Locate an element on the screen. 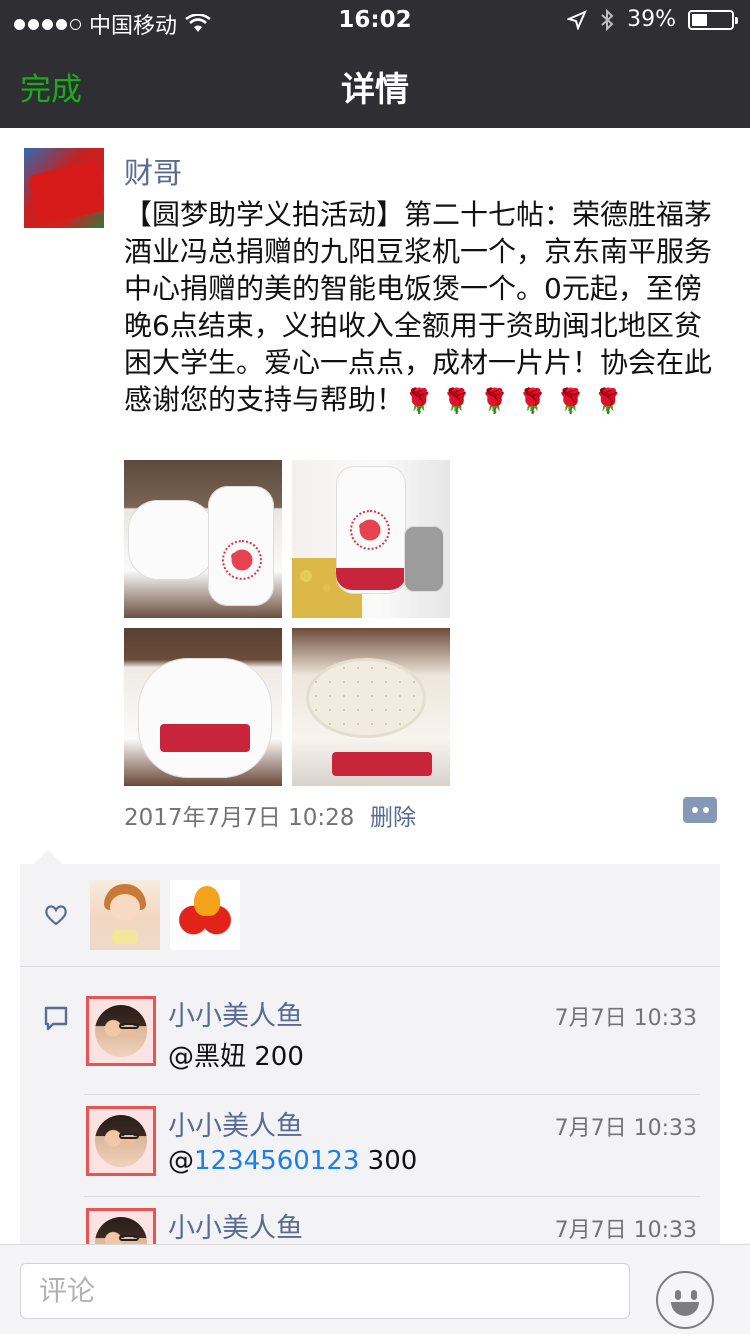 The width and height of the screenshot is (750, 1334). rose-emoji: 🌹🌹🌹🌹🌹🌹 is located at coordinates (518, 401).